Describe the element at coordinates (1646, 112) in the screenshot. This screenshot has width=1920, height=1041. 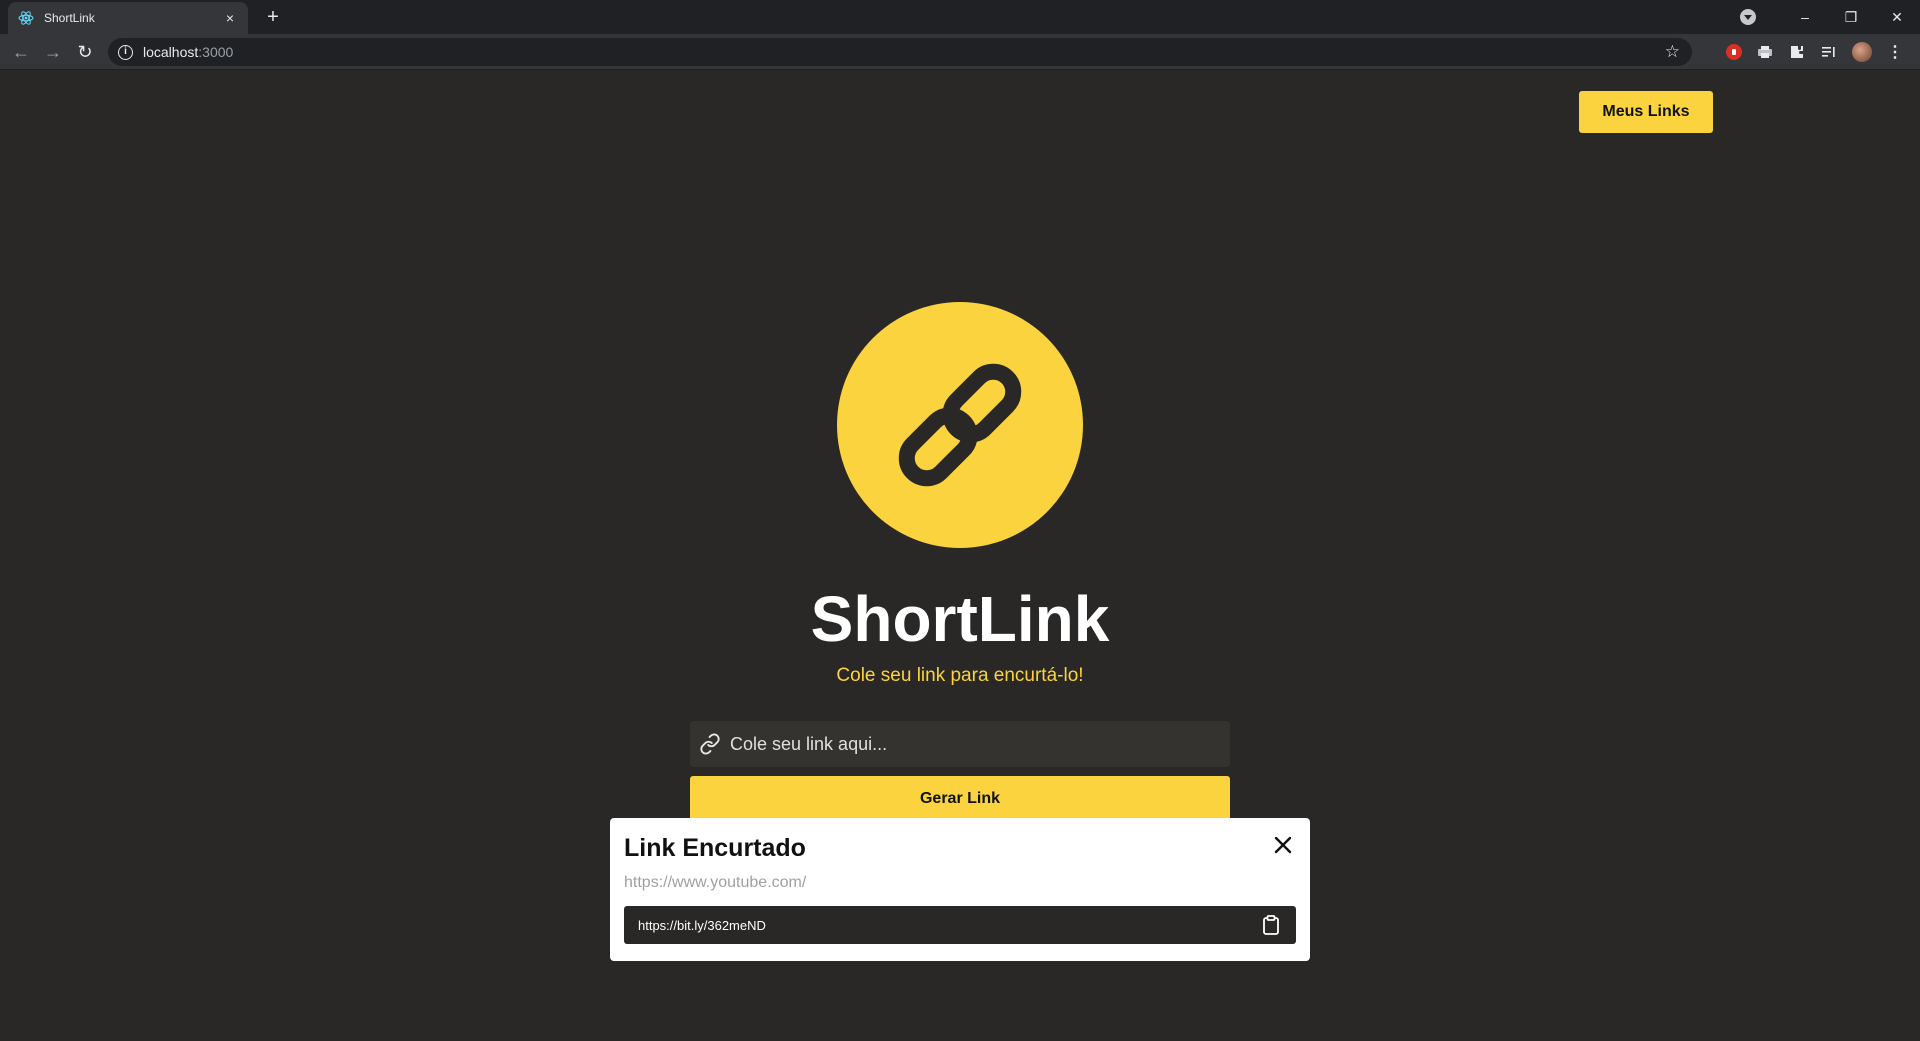
I see `my-links-button: Meus Links` at that location.